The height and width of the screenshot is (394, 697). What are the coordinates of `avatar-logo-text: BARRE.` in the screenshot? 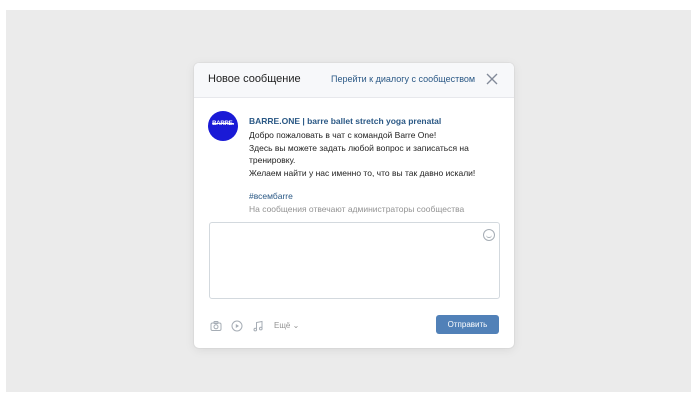 It's located at (223, 124).